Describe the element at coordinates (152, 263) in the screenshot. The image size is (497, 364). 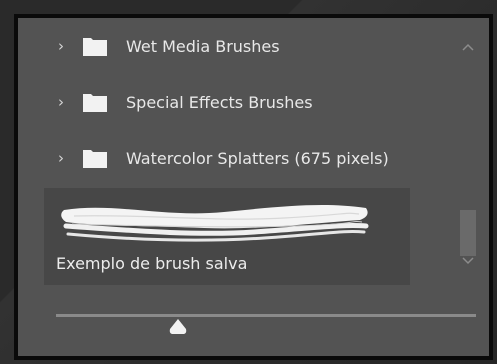
I see `brush-preset-label: Exemplo de brush salva` at that location.